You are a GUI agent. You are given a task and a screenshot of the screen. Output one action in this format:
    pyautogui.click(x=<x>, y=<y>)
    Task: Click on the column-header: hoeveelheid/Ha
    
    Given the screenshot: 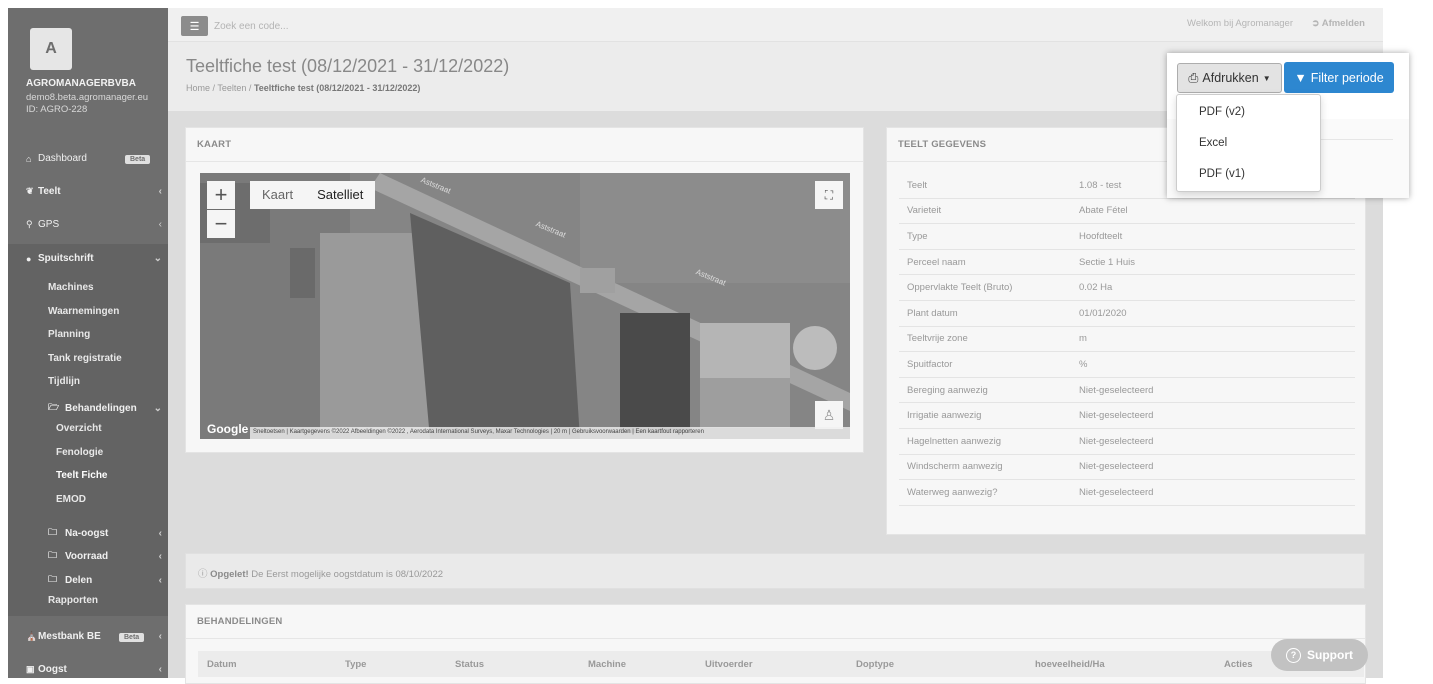 What is the action you would take?
    pyautogui.click(x=1070, y=664)
    